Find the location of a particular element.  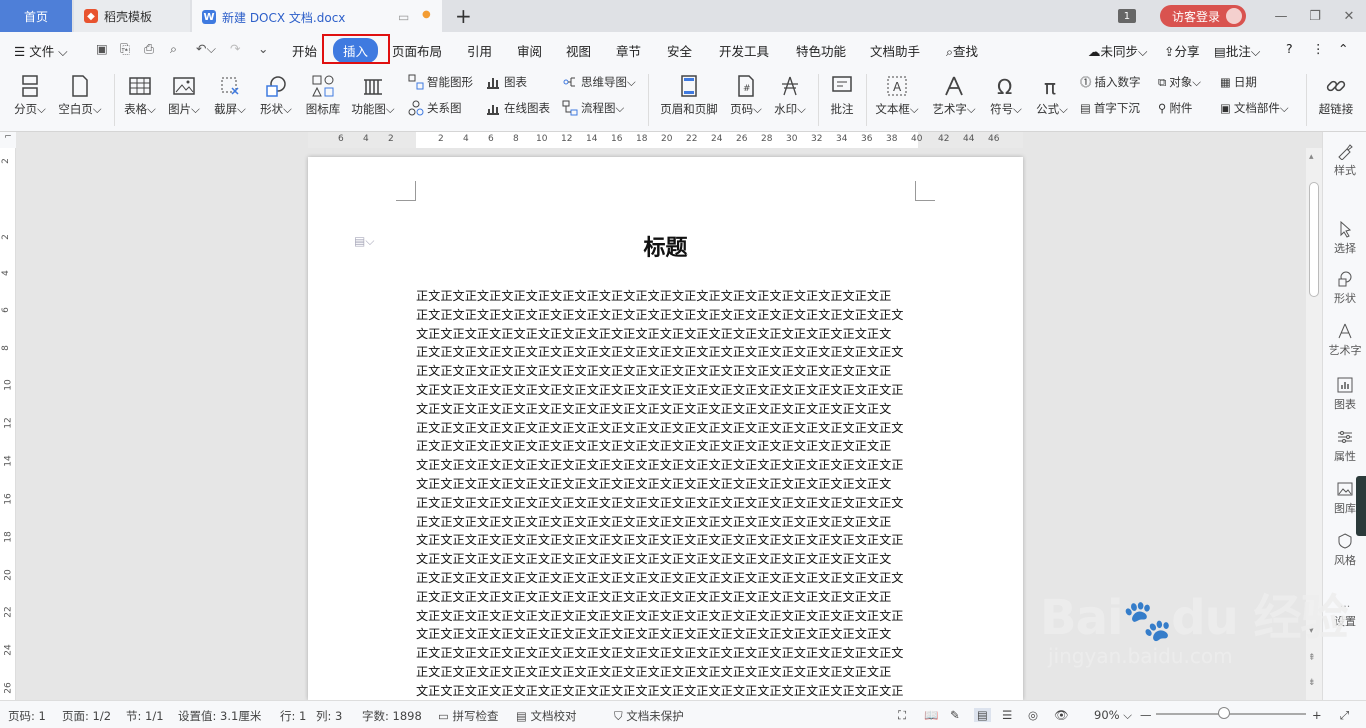

fit-window-icon: ⤢ is located at coordinates (1344, 715).